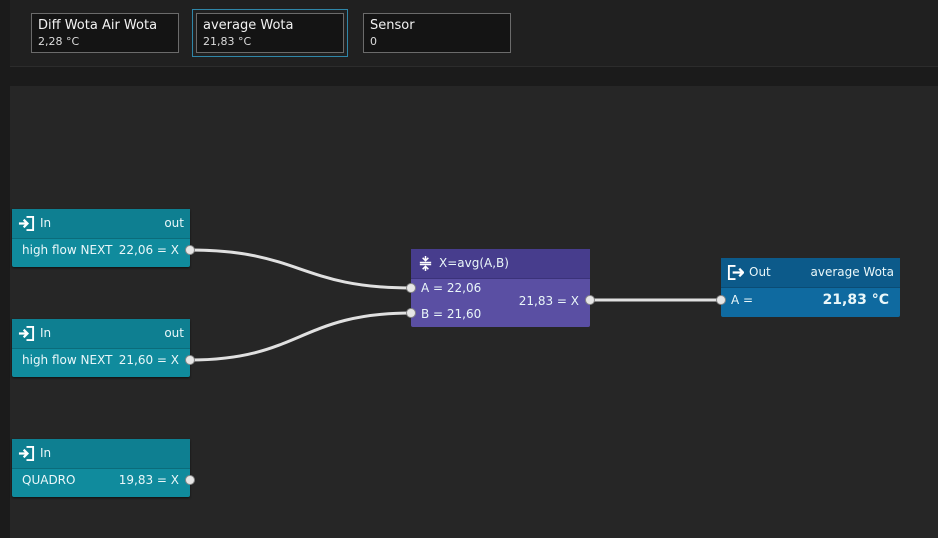  I want to click on sign-out-icon, so click(735, 272).